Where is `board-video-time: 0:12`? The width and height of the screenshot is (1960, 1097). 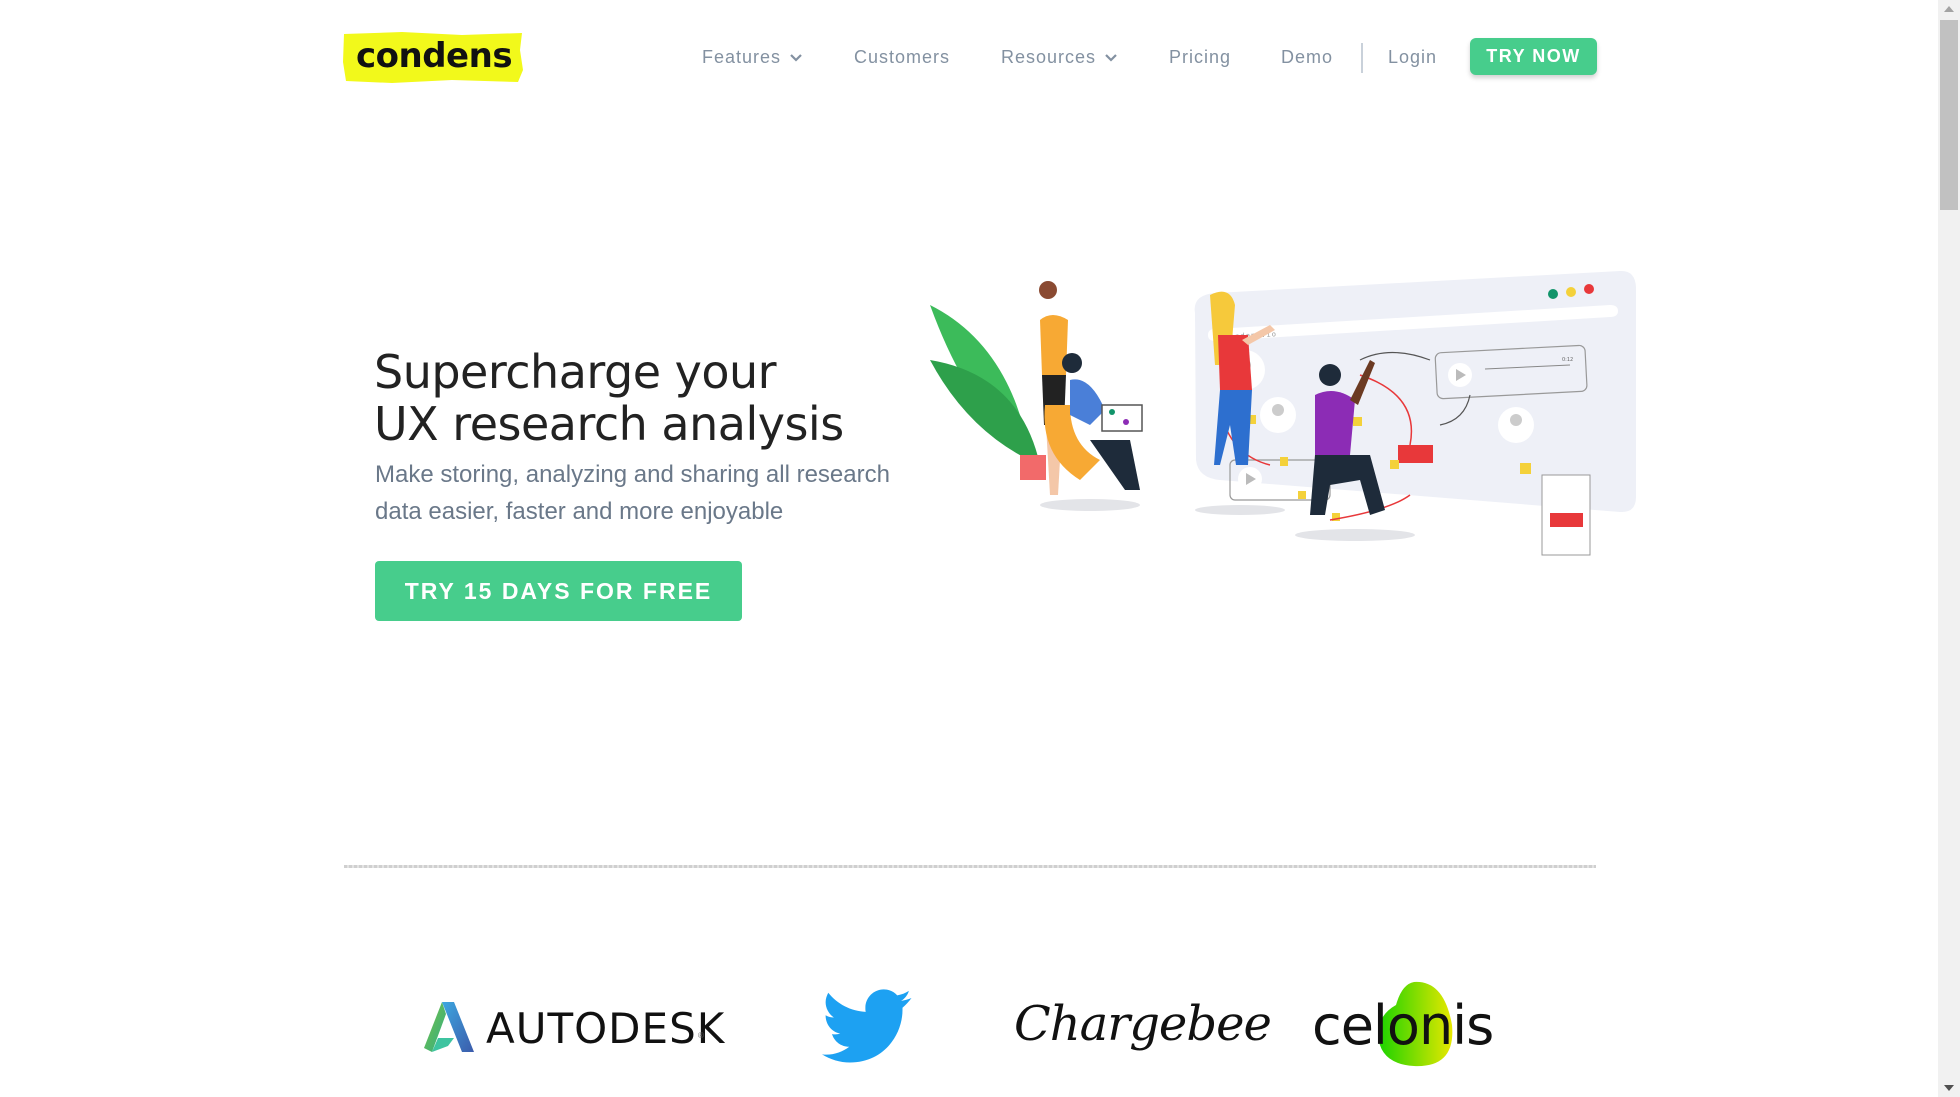
board-video-time: 0:12 is located at coordinates (1567, 360).